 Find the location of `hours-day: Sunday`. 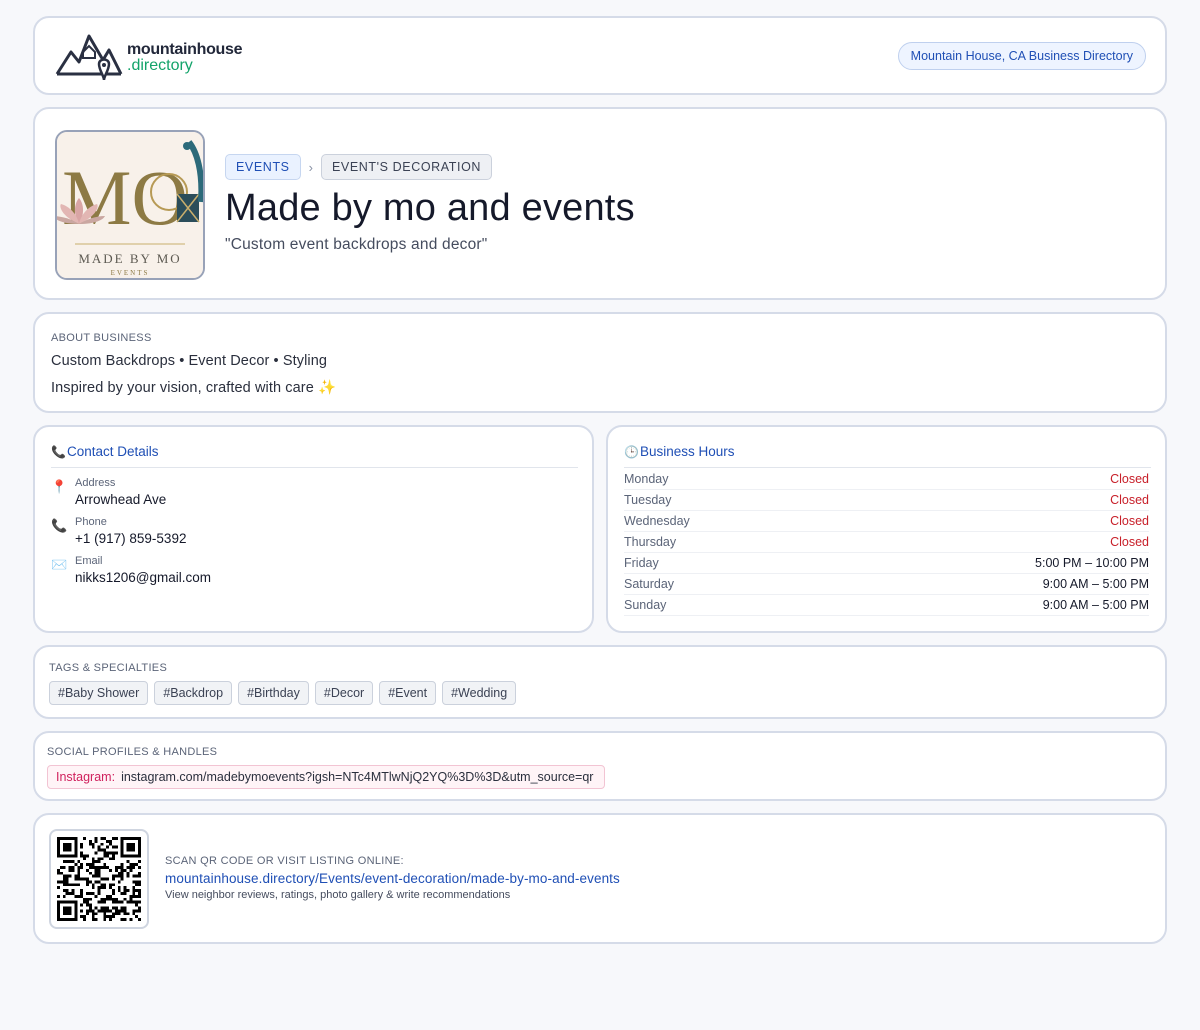

hours-day: Sunday is located at coordinates (645, 605).